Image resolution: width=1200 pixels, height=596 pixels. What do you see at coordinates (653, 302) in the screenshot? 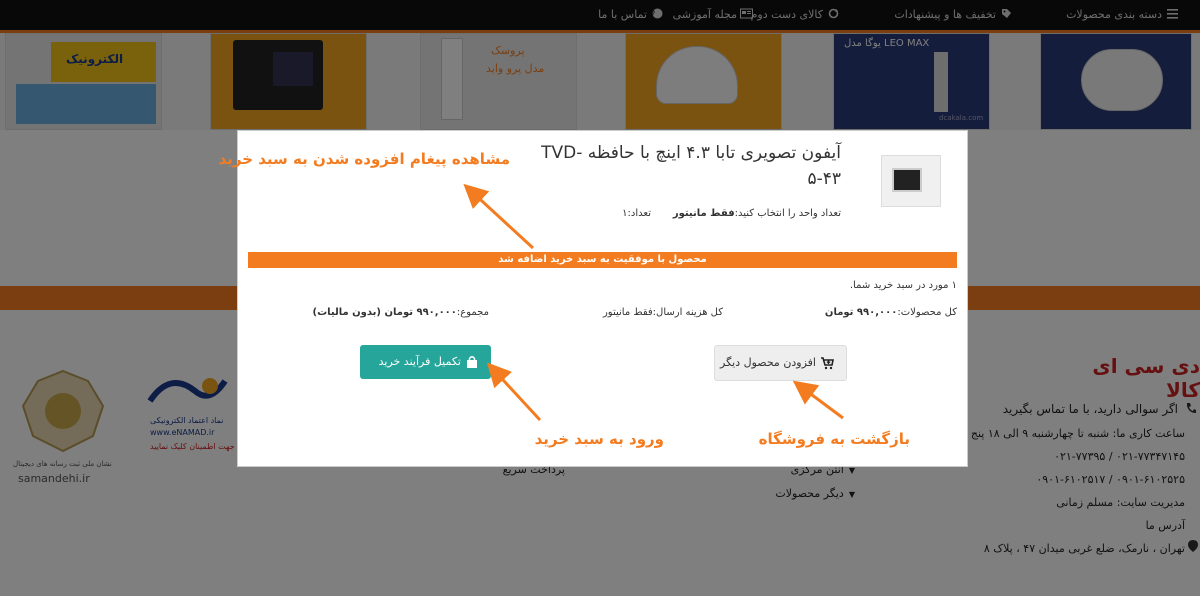
I see `annotation-arrows` at bounding box center [653, 302].